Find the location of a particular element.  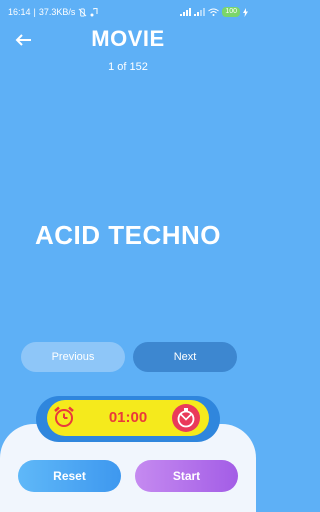

status-right: 100 is located at coordinates (214, 12).